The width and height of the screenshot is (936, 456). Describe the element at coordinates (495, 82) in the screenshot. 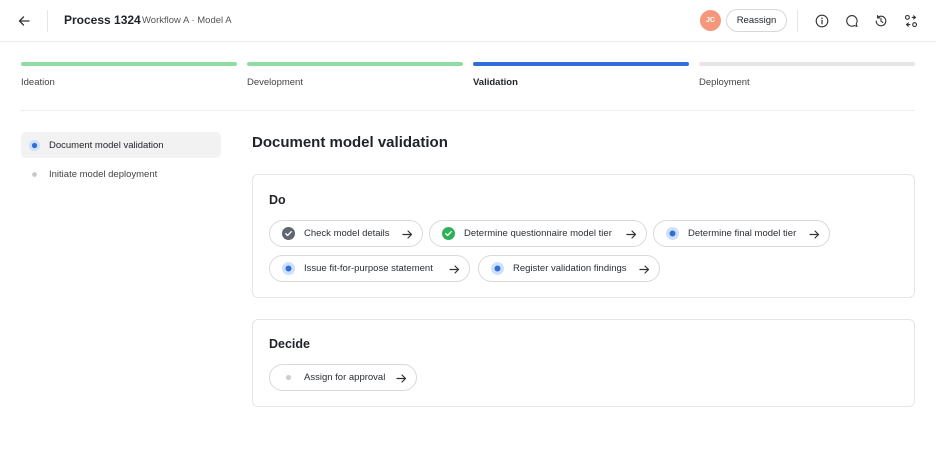

I see `step-label: Validation` at that location.